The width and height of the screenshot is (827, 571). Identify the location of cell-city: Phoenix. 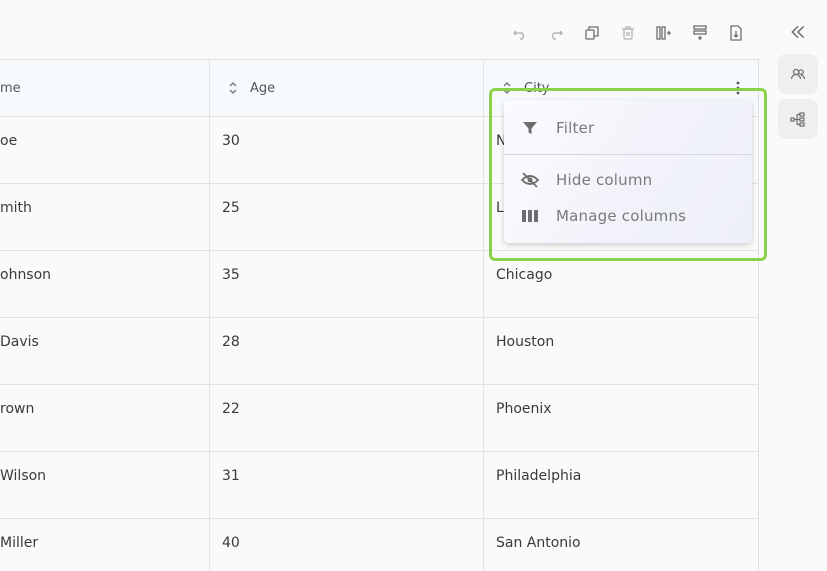
(524, 409).